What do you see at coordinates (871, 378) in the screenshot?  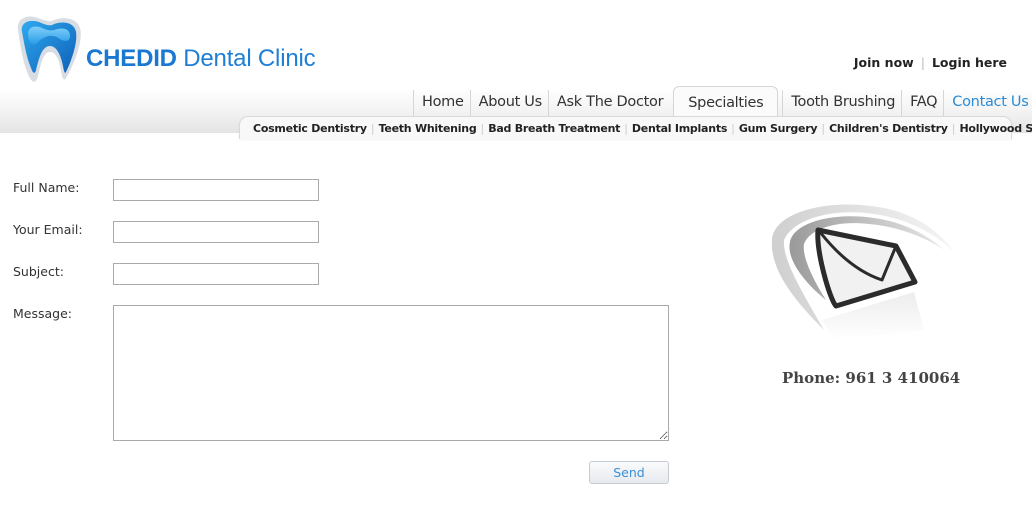 I see `phone-number: Phone: 961 3 410064` at bounding box center [871, 378].